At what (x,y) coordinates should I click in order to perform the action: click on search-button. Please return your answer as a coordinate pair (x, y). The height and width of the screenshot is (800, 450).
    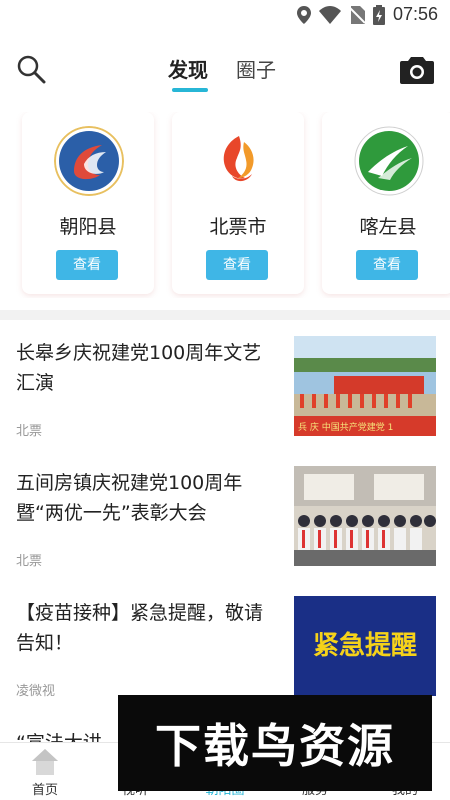
    Looking at the image, I should click on (31, 69).